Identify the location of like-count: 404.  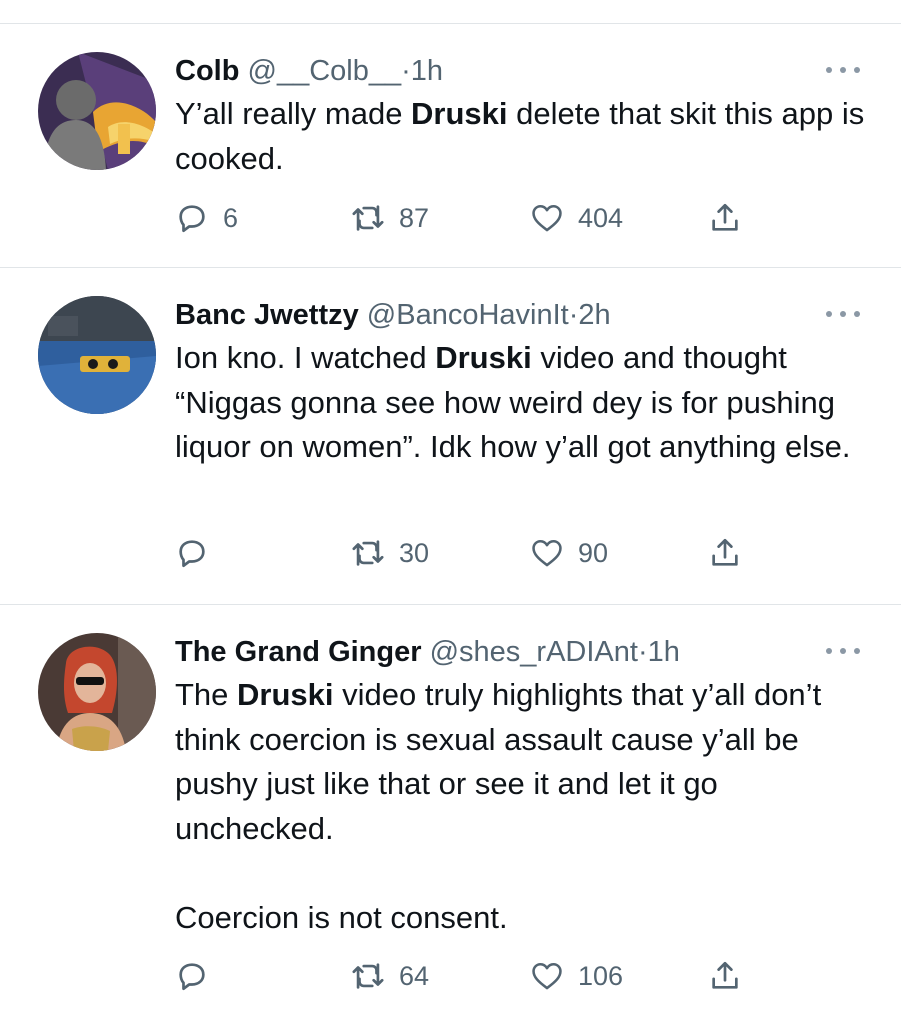
(601, 217).